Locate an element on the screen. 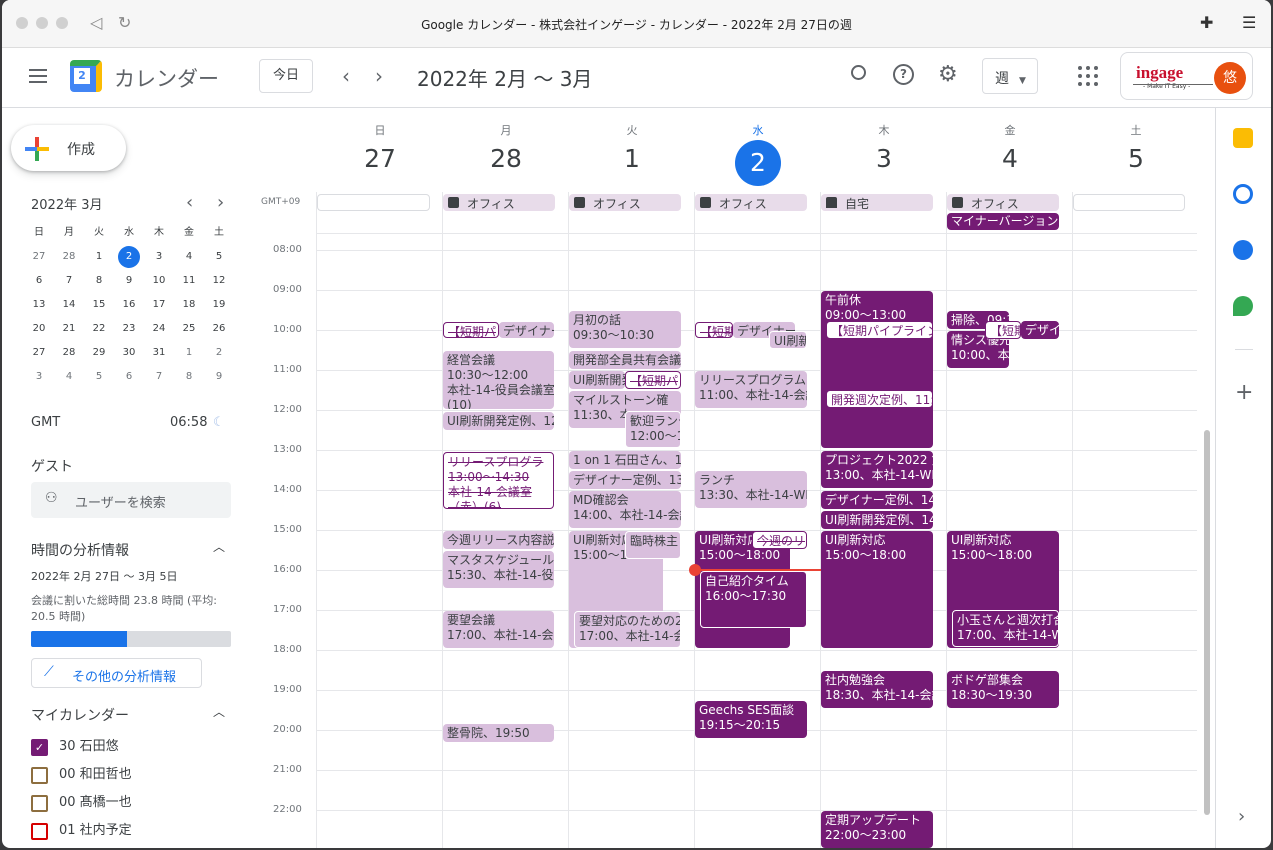  event: 要望会議 17:00、本社-14-会議 is located at coordinates (498, 629).